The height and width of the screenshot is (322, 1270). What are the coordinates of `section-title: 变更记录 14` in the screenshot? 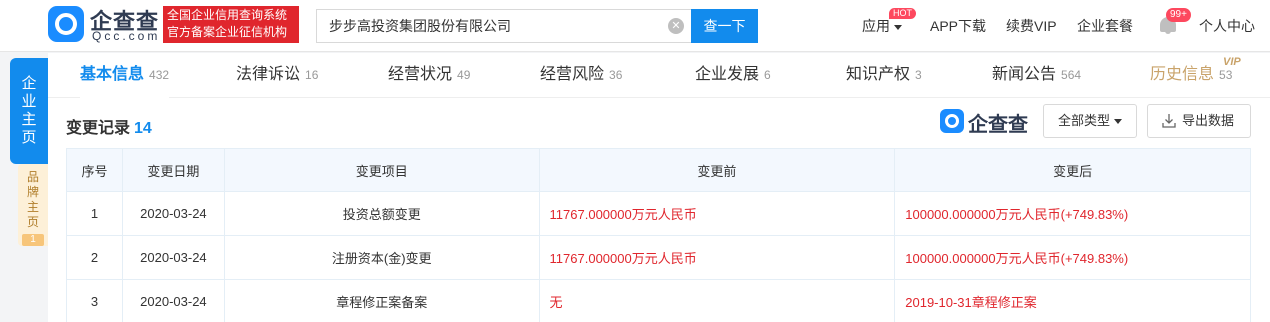 It's located at (109, 126).